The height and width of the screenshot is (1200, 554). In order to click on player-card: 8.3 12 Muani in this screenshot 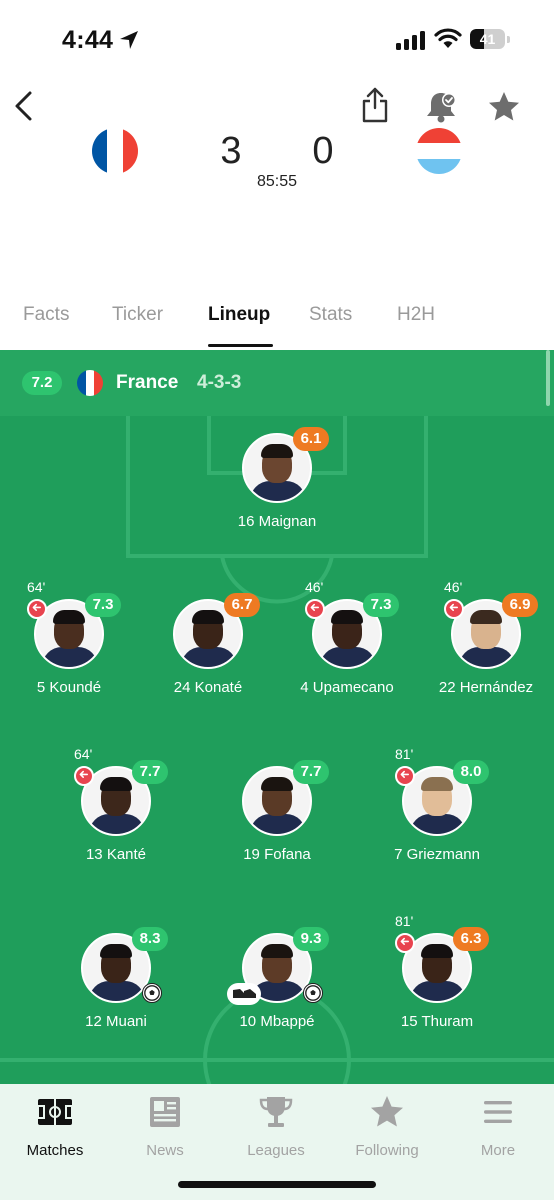, I will do `click(116, 985)`.